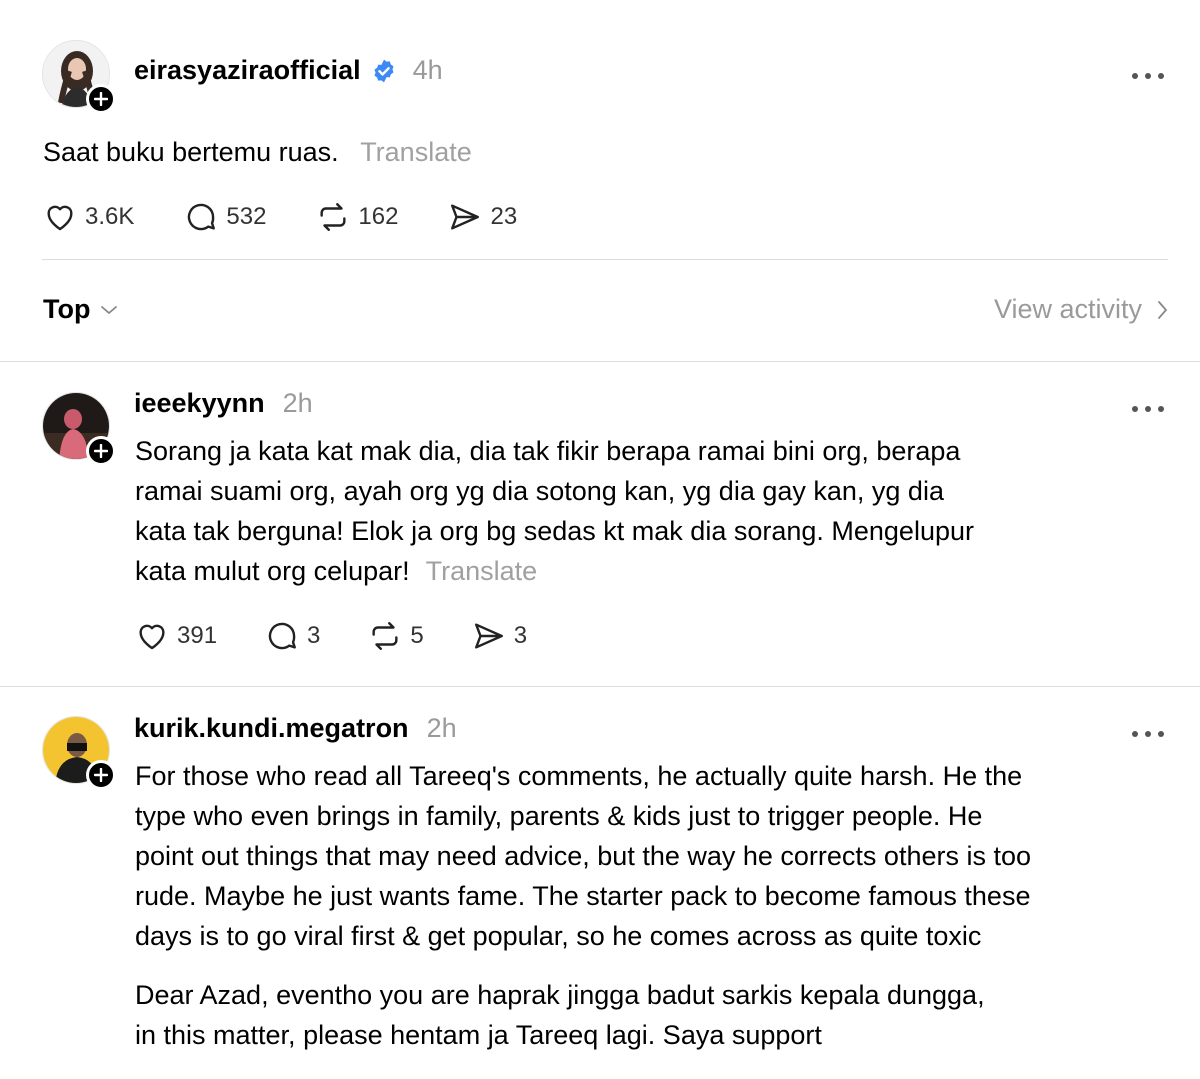 The width and height of the screenshot is (1200, 1079). Describe the element at coordinates (280, 217) in the screenshot. I see `post-actions: 3.6K 532 162 23` at that location.